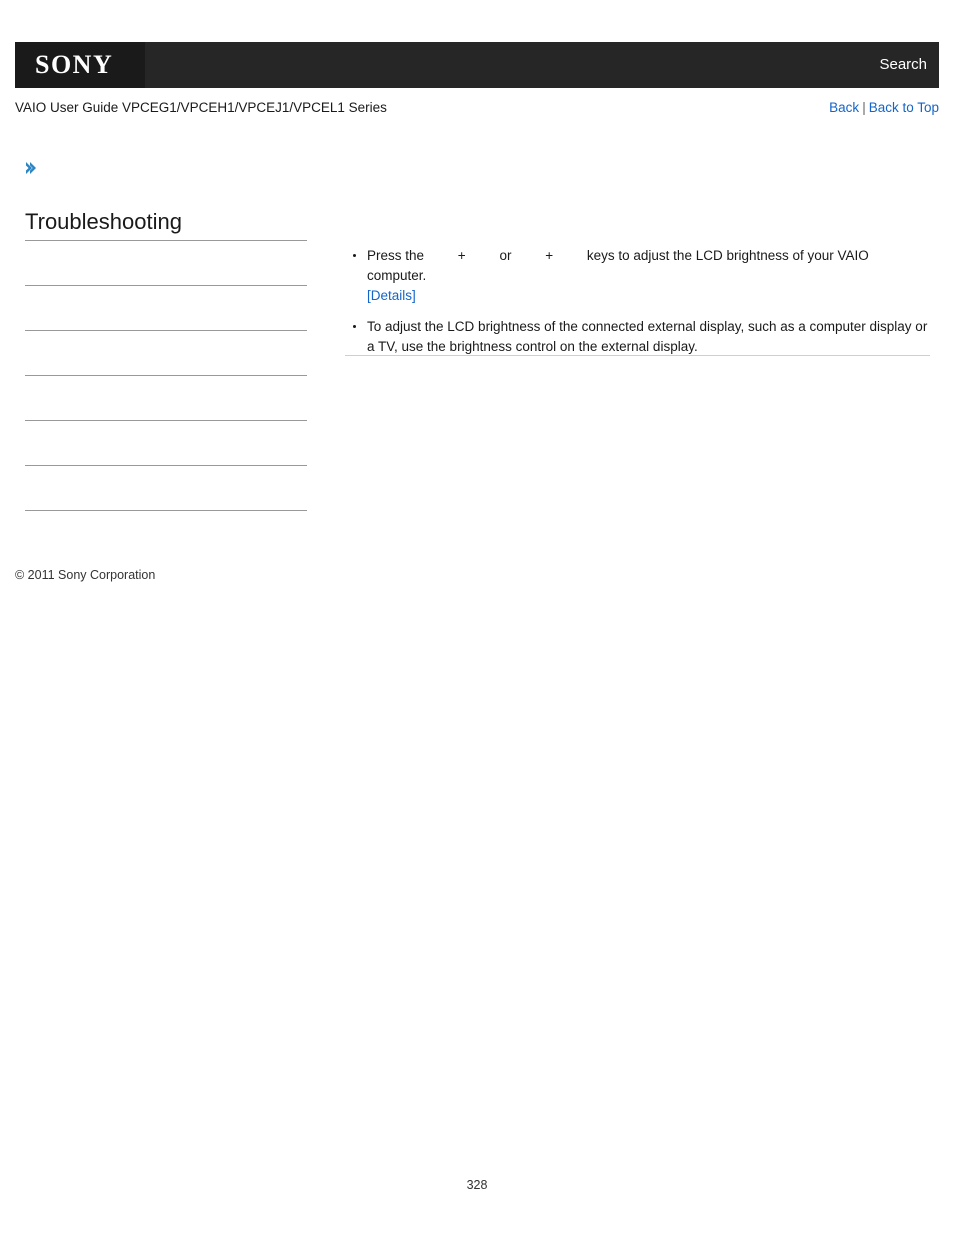  I want to click on copyright-text: © 2011 Sony Corporation, so click(85, 575).